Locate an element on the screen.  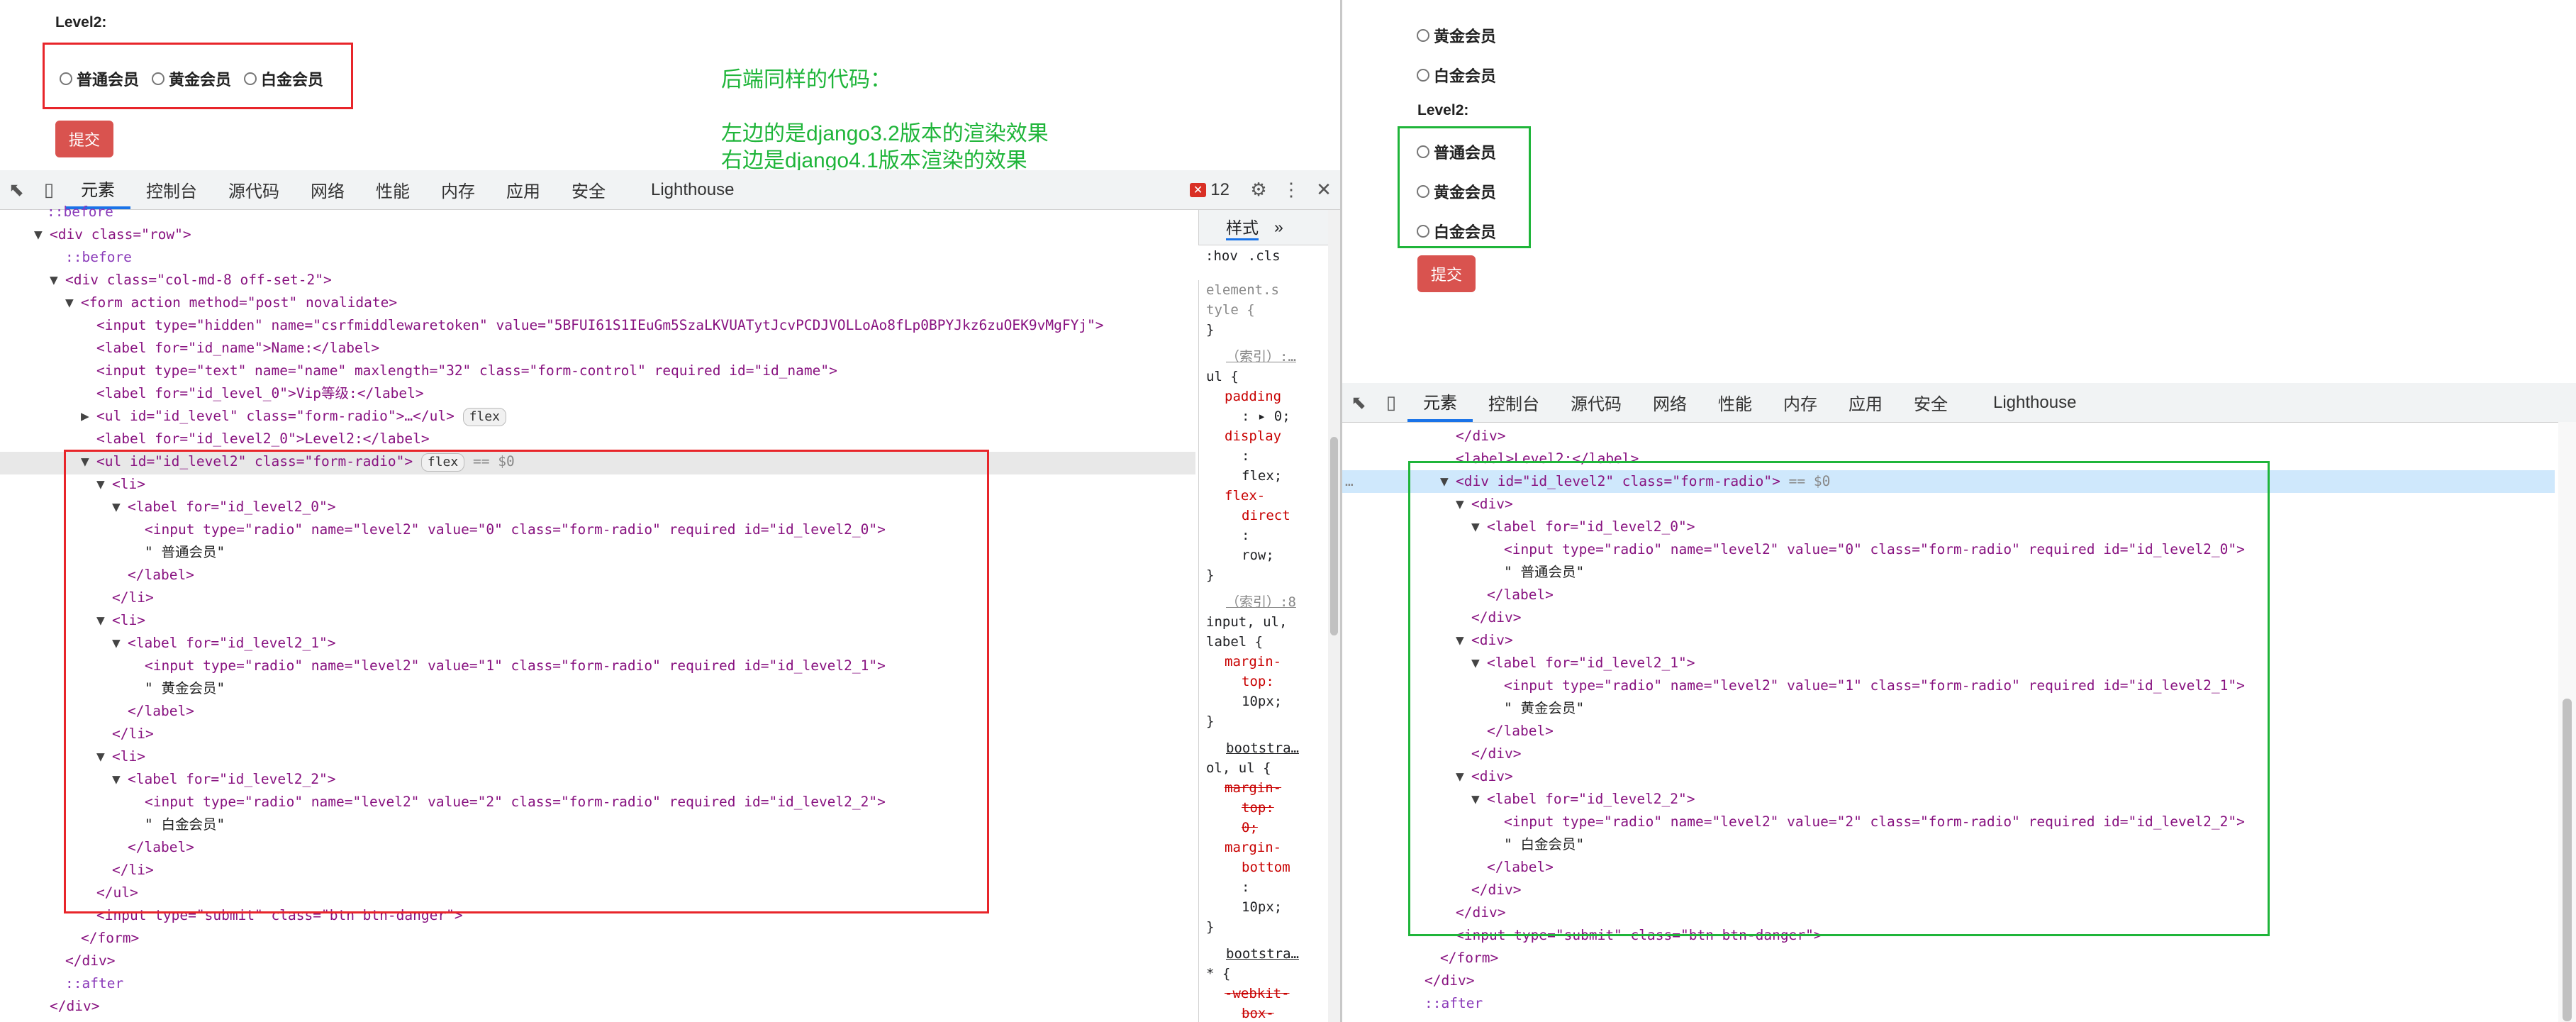
code-line: <form action method="post" novalidate> is located at coordinates (239, 302).